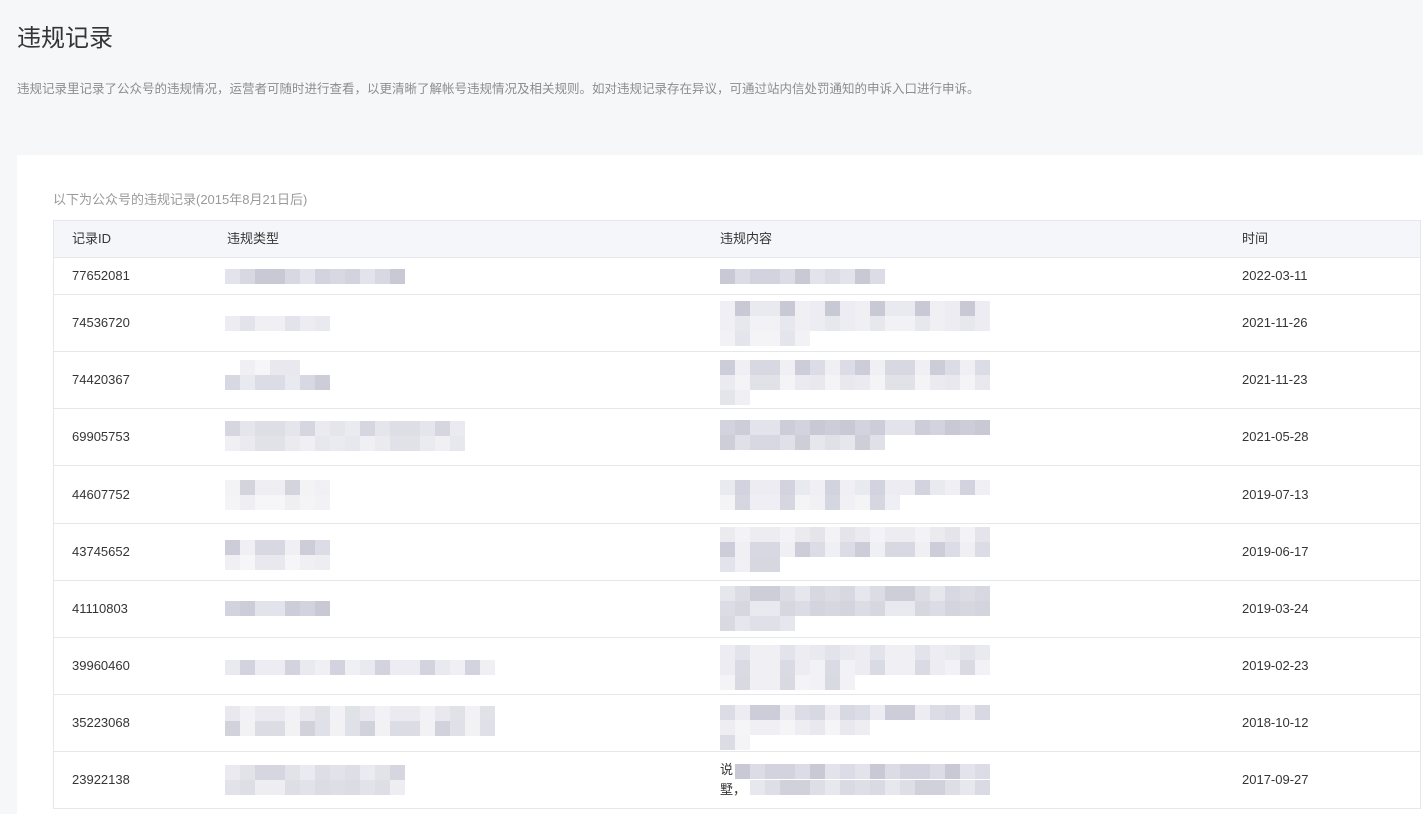 The image size is (1423, 814). What do you see at coordinates (131, 276) in the screenshot?
I see `record-id-cell: 77652081` at bounding box center [131, 276].